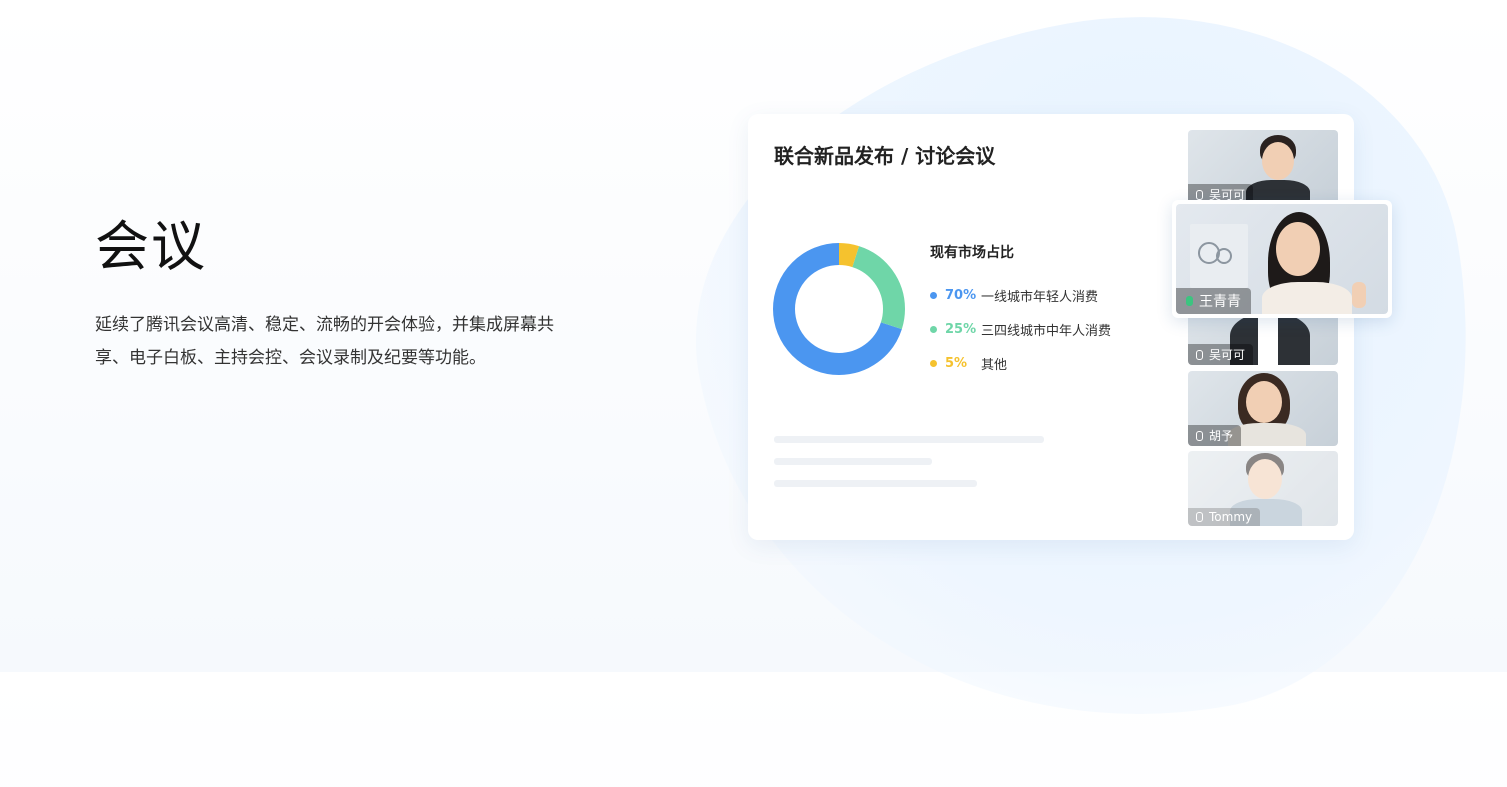  I want to click on active-speaker-video-tile: 王青青, so click(1282, 259).